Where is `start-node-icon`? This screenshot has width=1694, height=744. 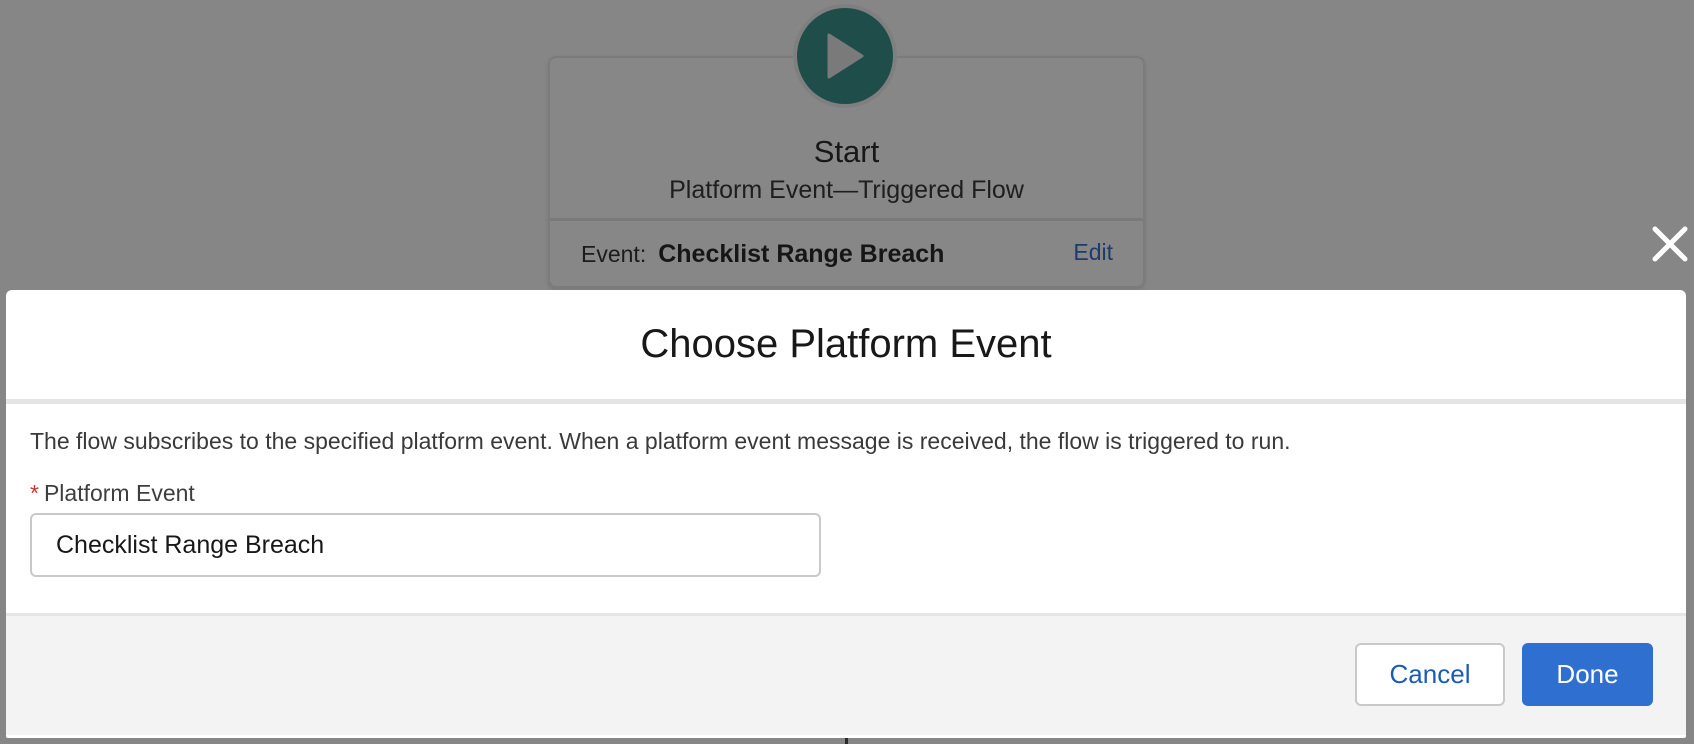
start-node-icon is located at coordinates (845, 56).